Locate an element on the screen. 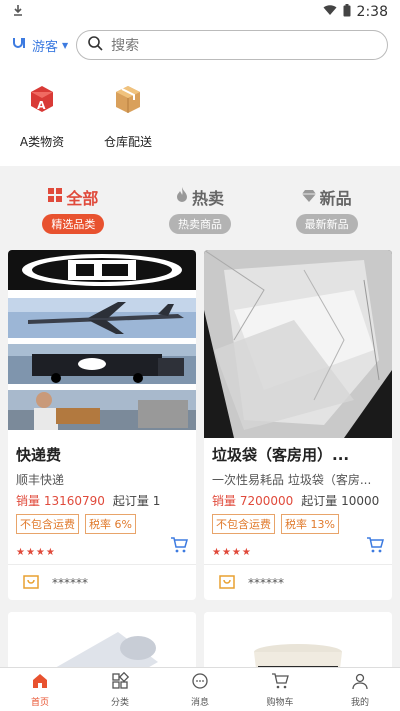 This screenshot has height=711, width=400. nav-label: 消息 is located at coordinates (199, 702).